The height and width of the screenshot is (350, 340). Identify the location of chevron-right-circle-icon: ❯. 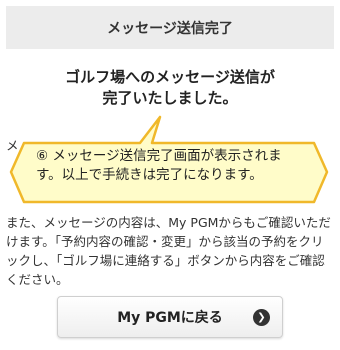
(261, 317).